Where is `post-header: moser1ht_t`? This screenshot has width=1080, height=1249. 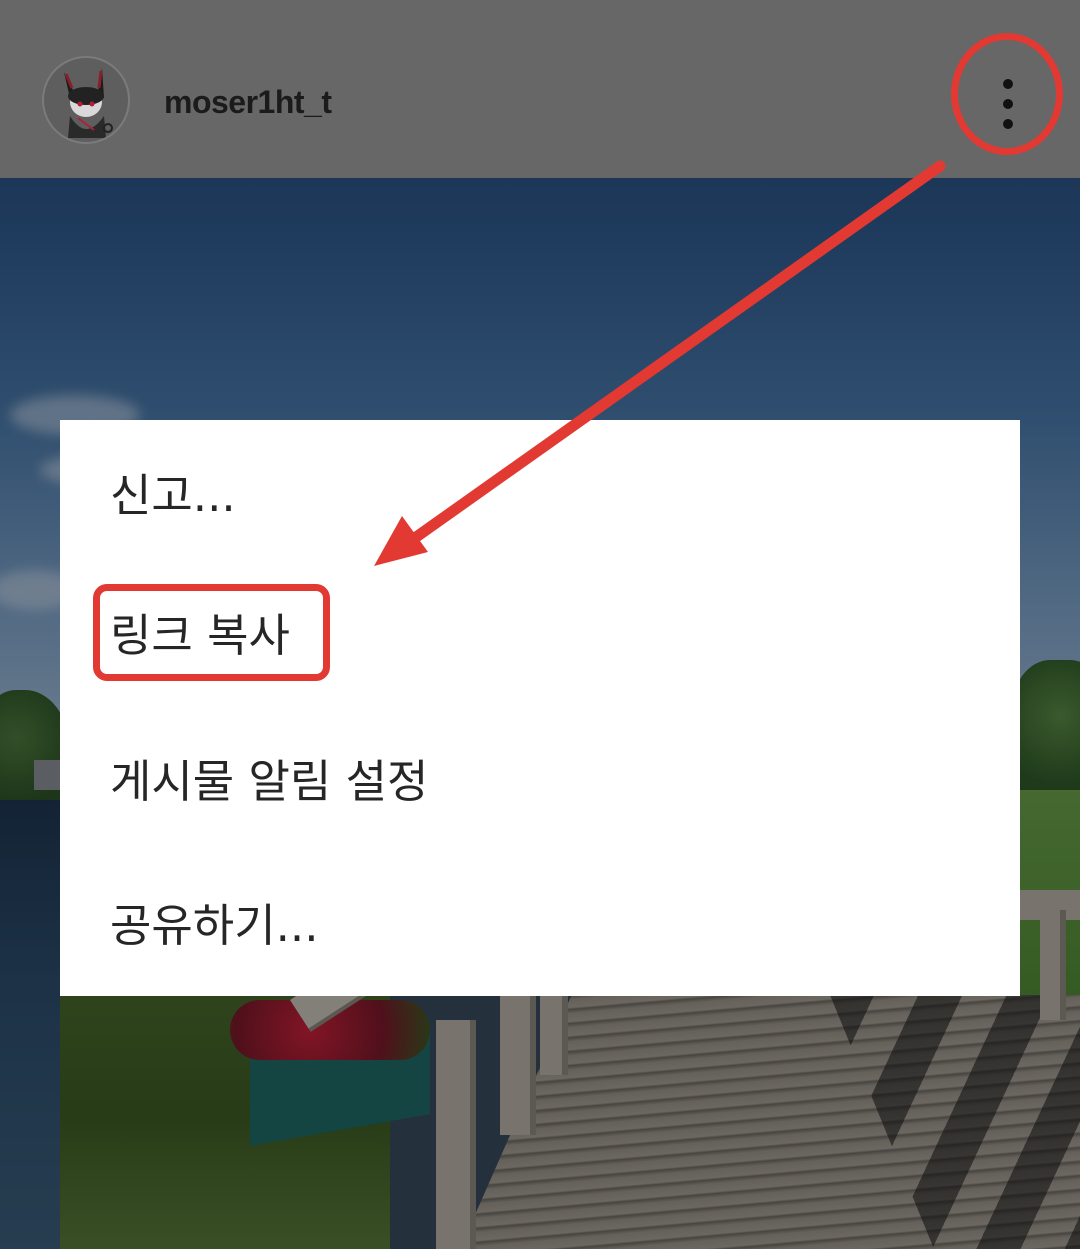 post-header: moser1ht_t is located at coordinates (540, 89).